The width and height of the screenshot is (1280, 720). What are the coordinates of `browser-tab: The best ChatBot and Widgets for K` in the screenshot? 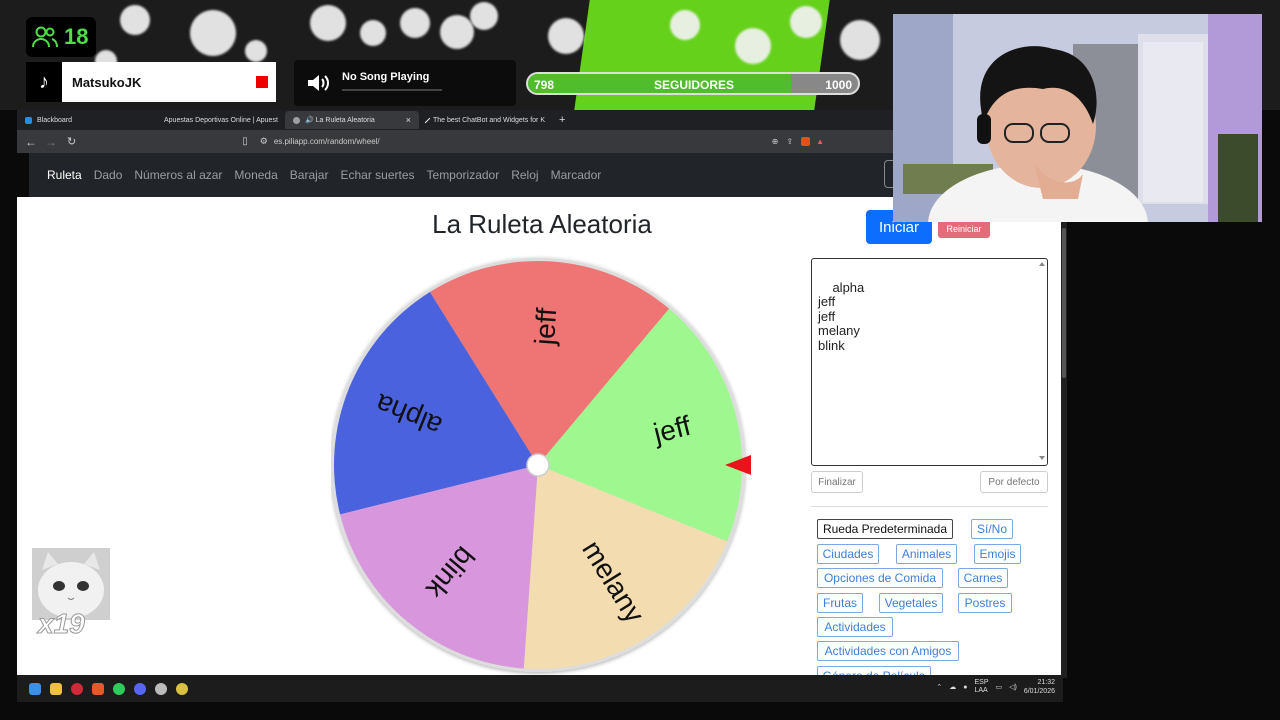 It's located at (486, 120).